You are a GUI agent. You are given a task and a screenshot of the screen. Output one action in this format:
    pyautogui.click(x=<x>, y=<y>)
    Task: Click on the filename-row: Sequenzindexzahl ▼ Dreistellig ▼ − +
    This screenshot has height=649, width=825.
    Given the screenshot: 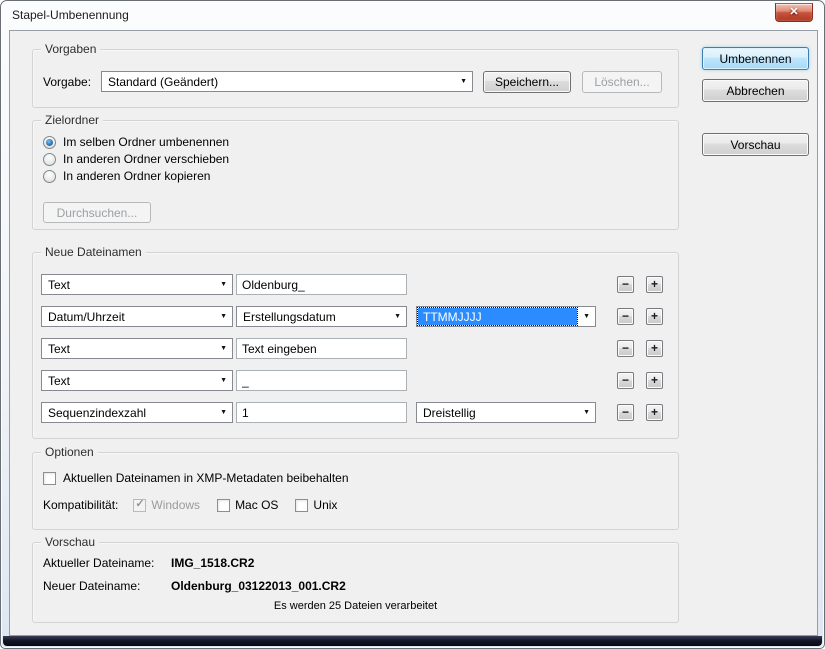 What is the action you would take?
    pyautogui.click(x=356, y=412)
    